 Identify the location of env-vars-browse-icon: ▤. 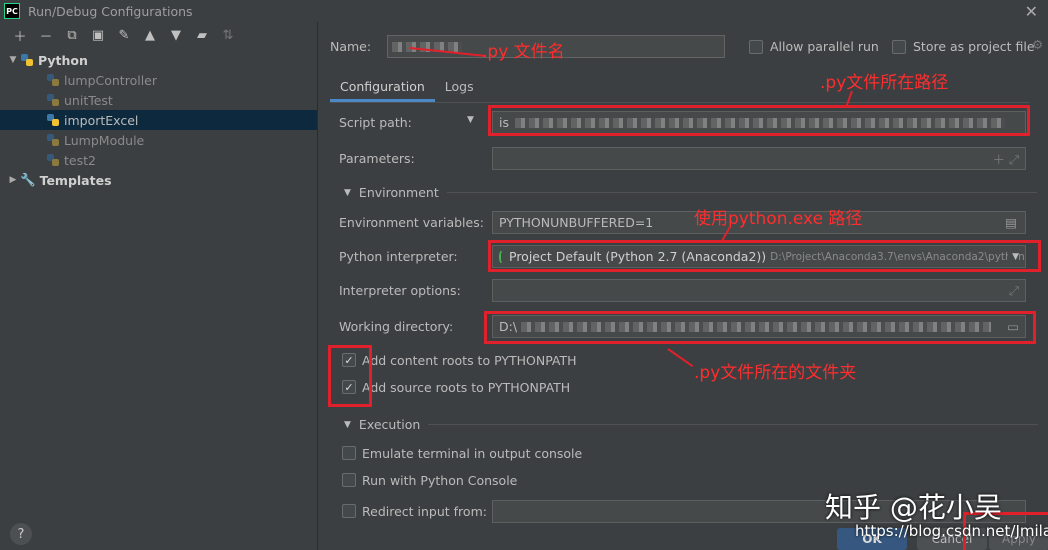
(1011, 222).